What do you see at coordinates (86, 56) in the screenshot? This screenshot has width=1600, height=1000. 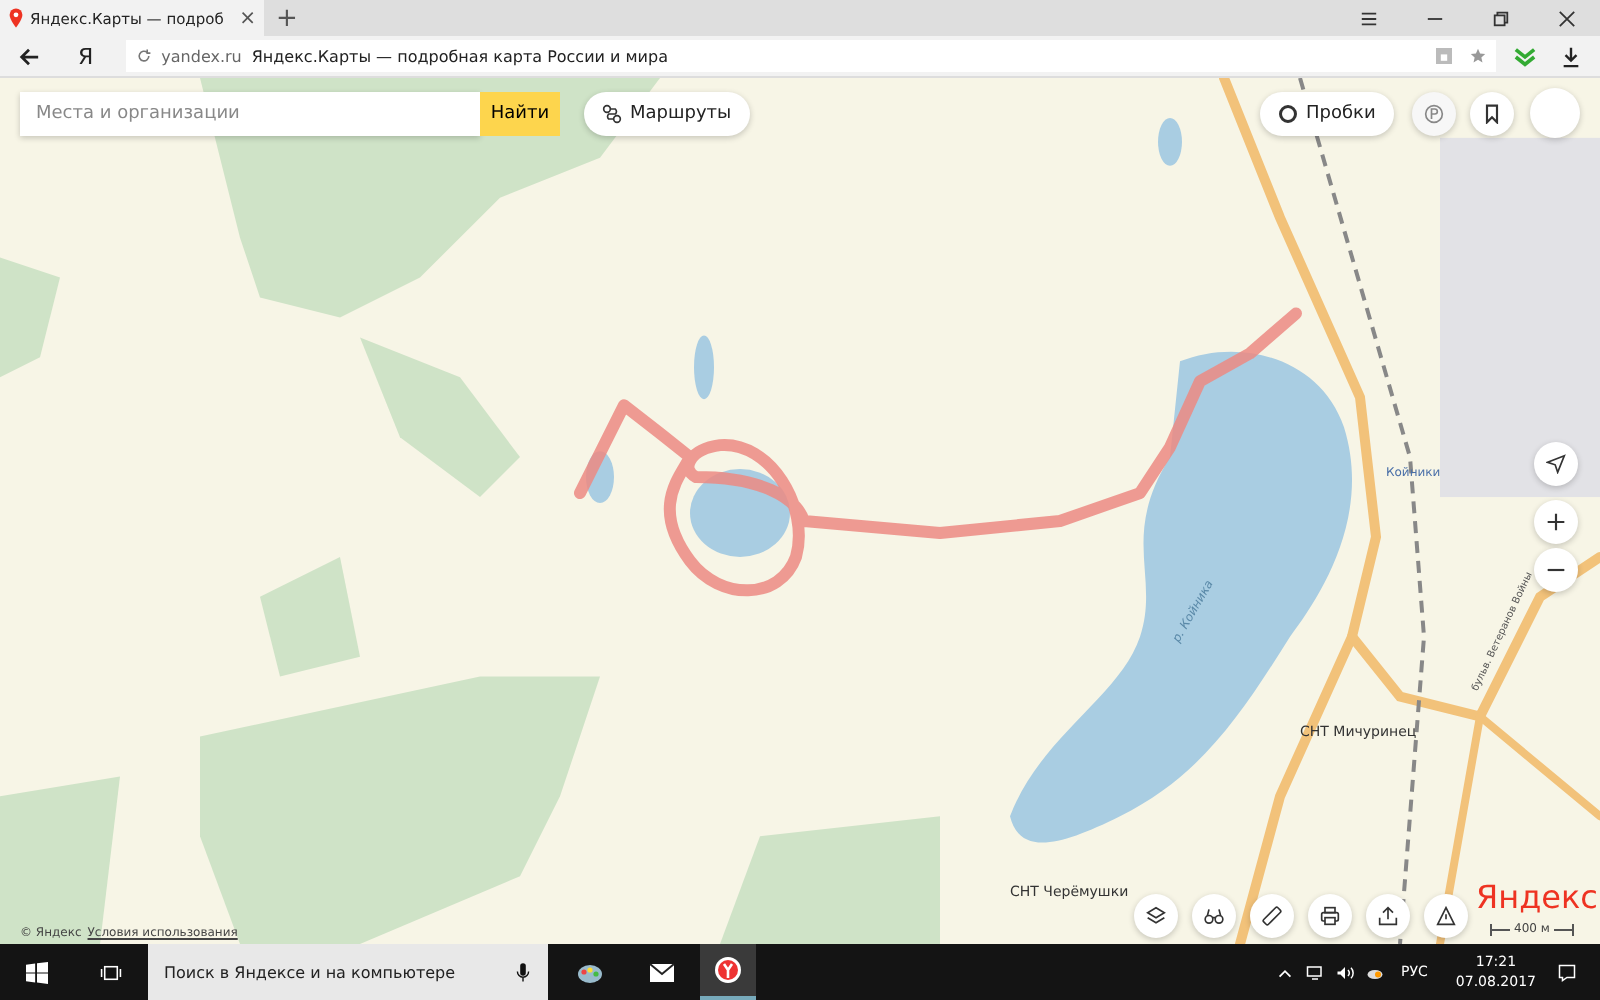 I see `browser-logo: Я` at bounding box center [86, 56].